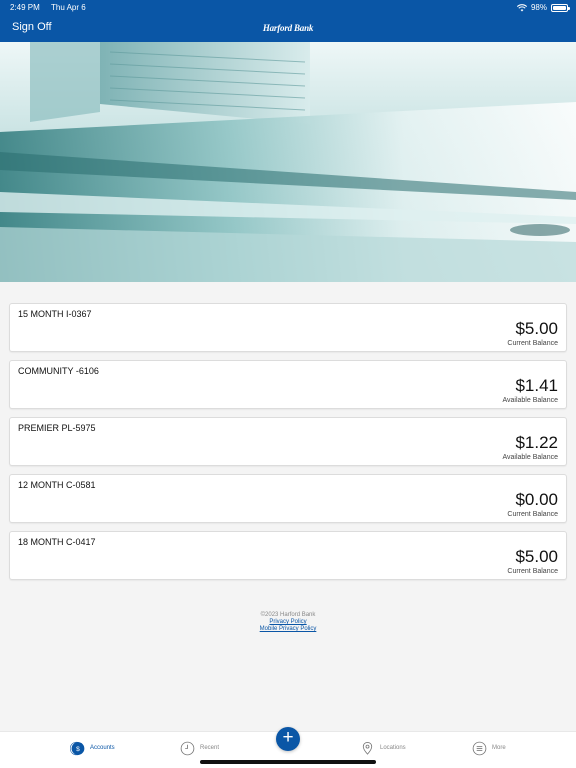 This screenshot has height=768, width=576. I want to click on tab-accounts: $ Accounts, so click(92, 748).